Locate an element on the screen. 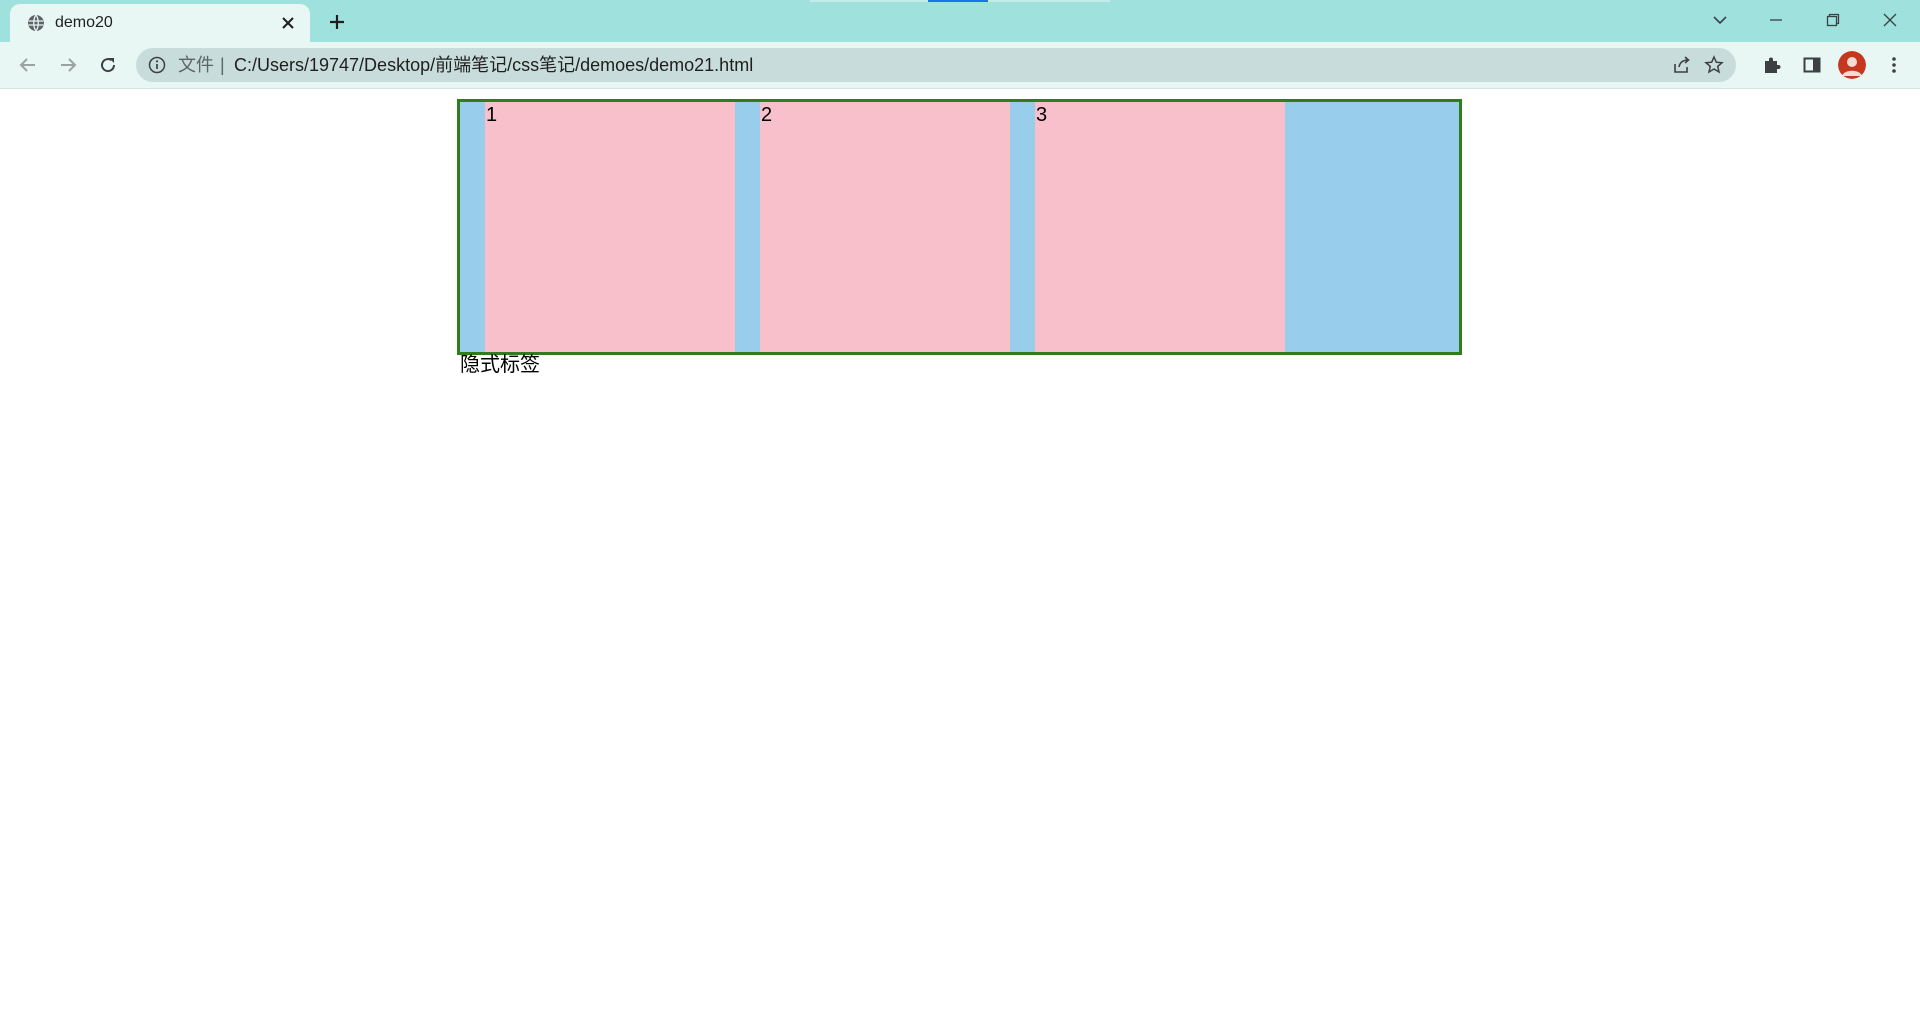 Image resolution: width=1920 pixels, height=1030 pixels. reload-button is located at coordinates (108, 65).